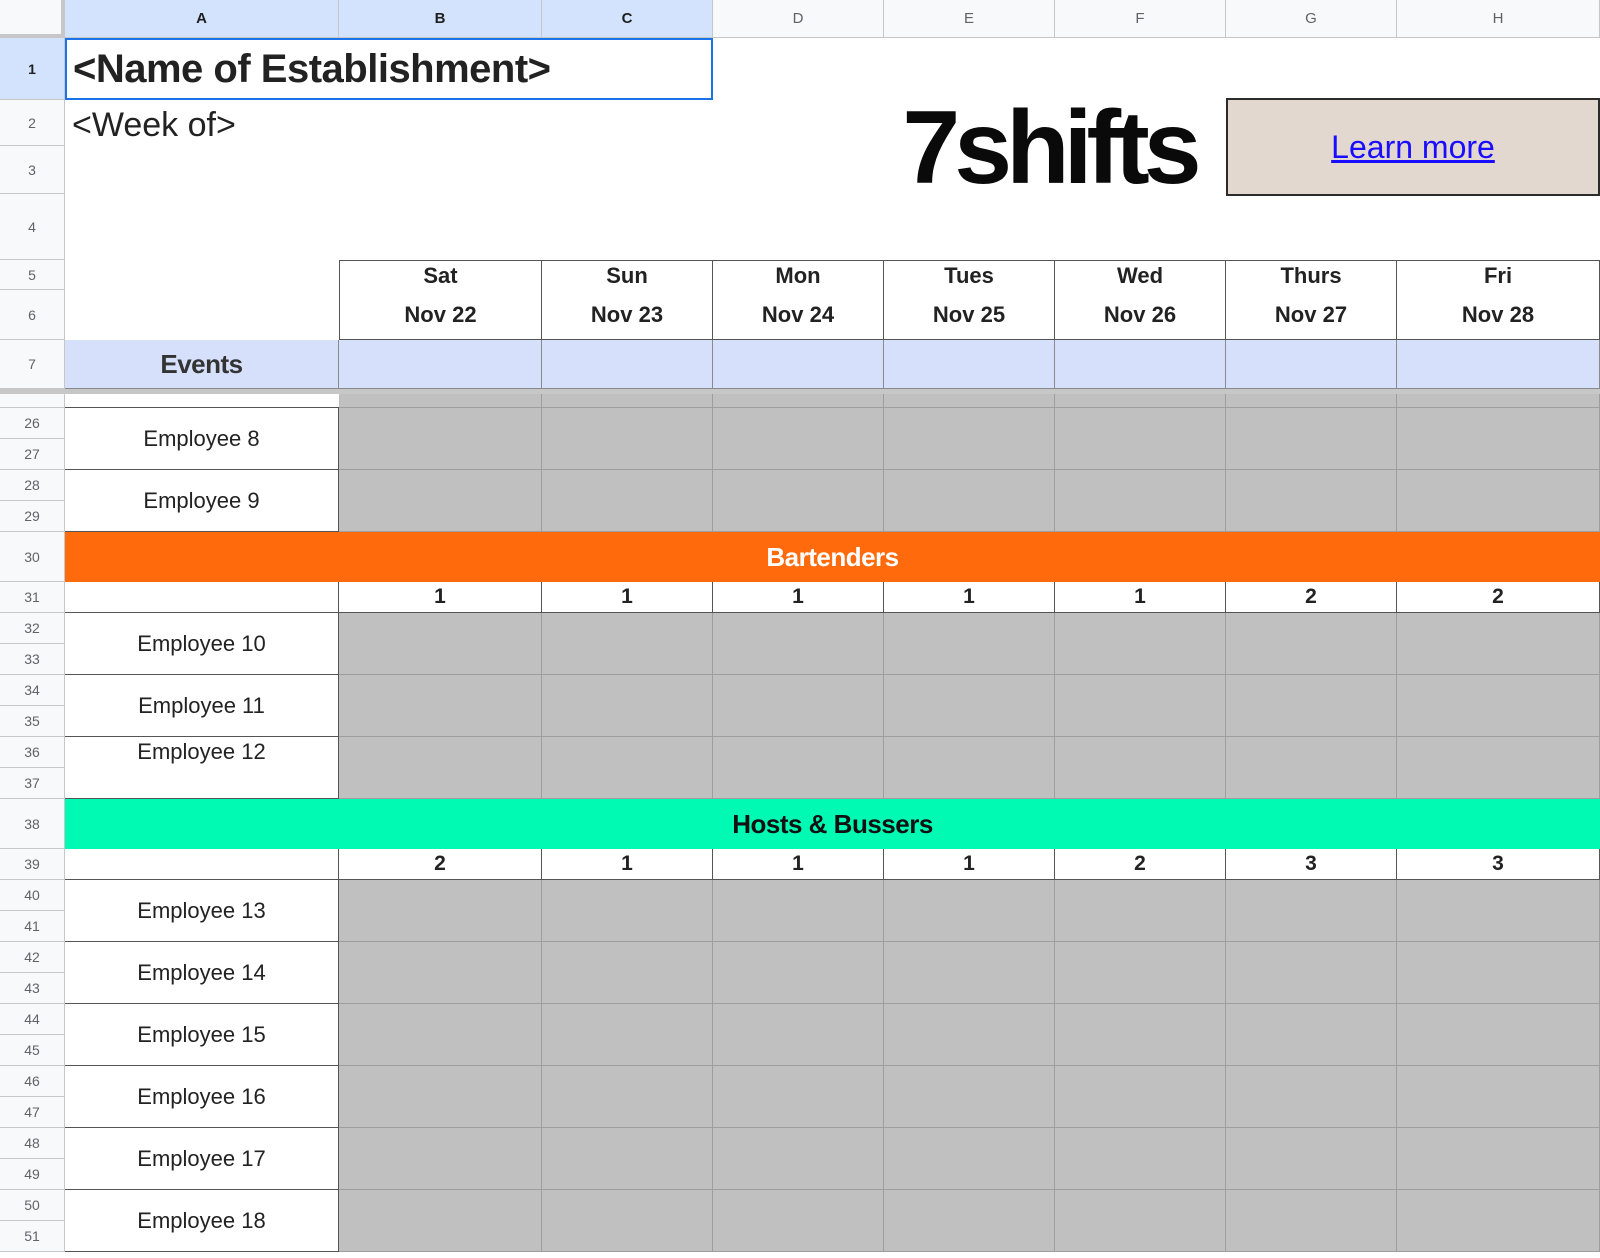 The width and height of the screenshot is (1600, 1258). Describe the element at coordinates (32, 227) in the screenshot. I see `row-header-4: 4` at that location.